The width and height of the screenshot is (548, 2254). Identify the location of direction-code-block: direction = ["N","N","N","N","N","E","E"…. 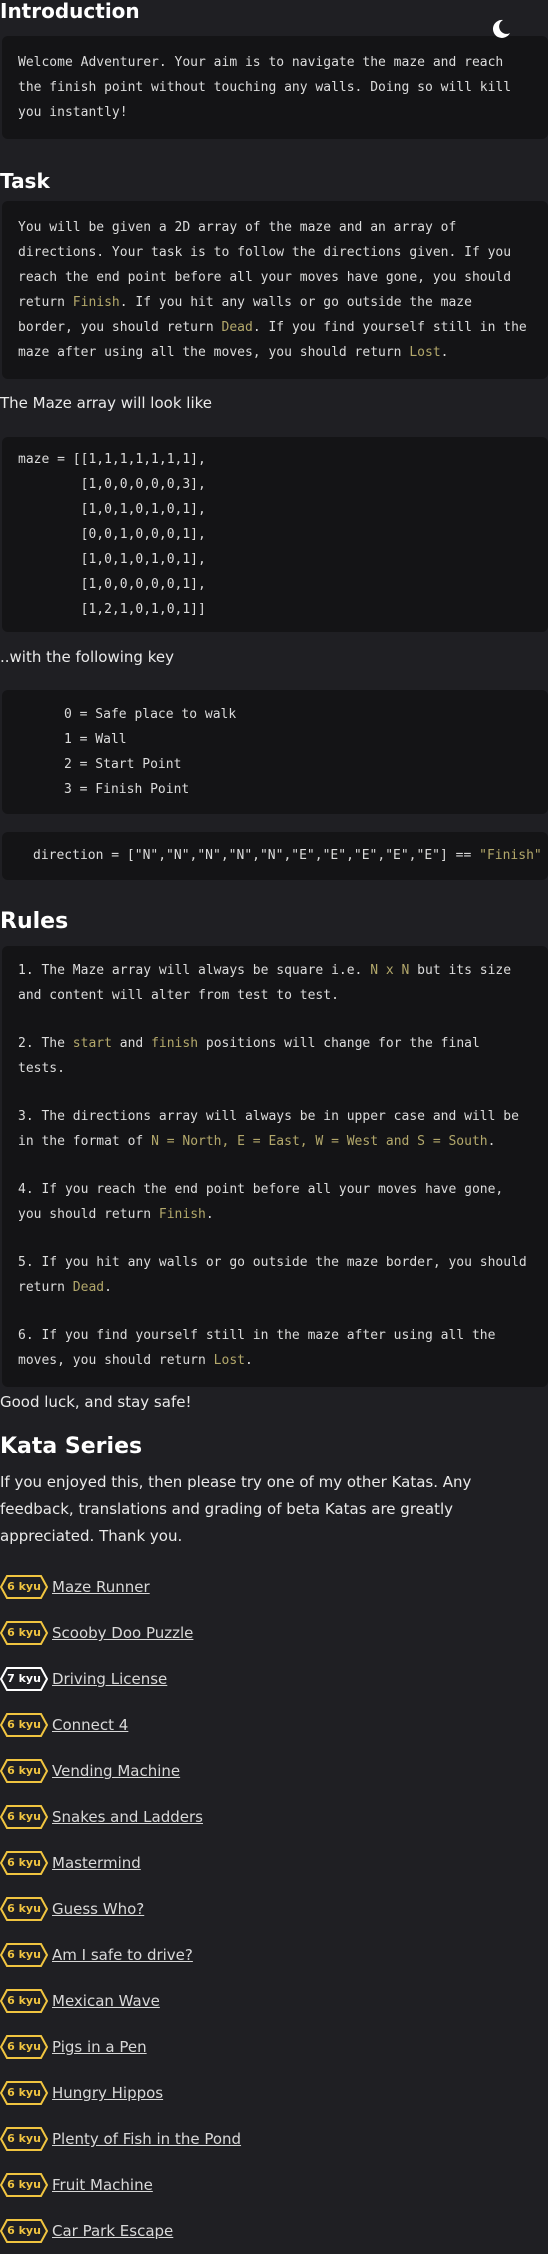
(275, 856).